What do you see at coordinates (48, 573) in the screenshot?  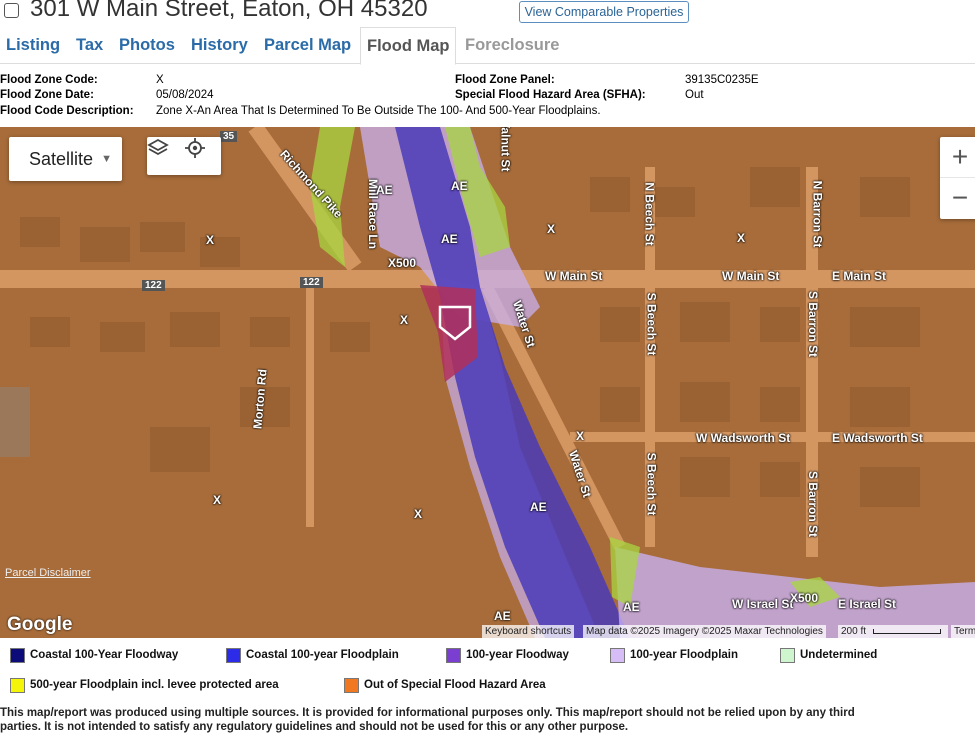 I see `parcel-disclaimer-link: Parcel Disclaimer` at bounding box center [48, 573].